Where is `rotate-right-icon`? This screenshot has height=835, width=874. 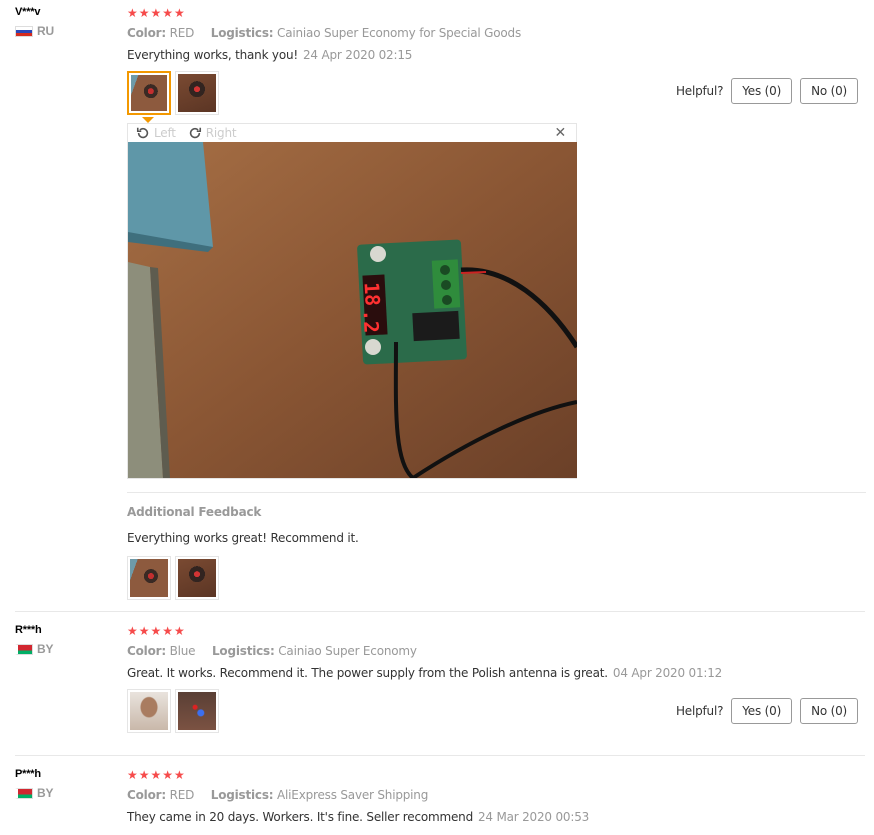
rotate-right-icon is located at coordinates (195, 133).